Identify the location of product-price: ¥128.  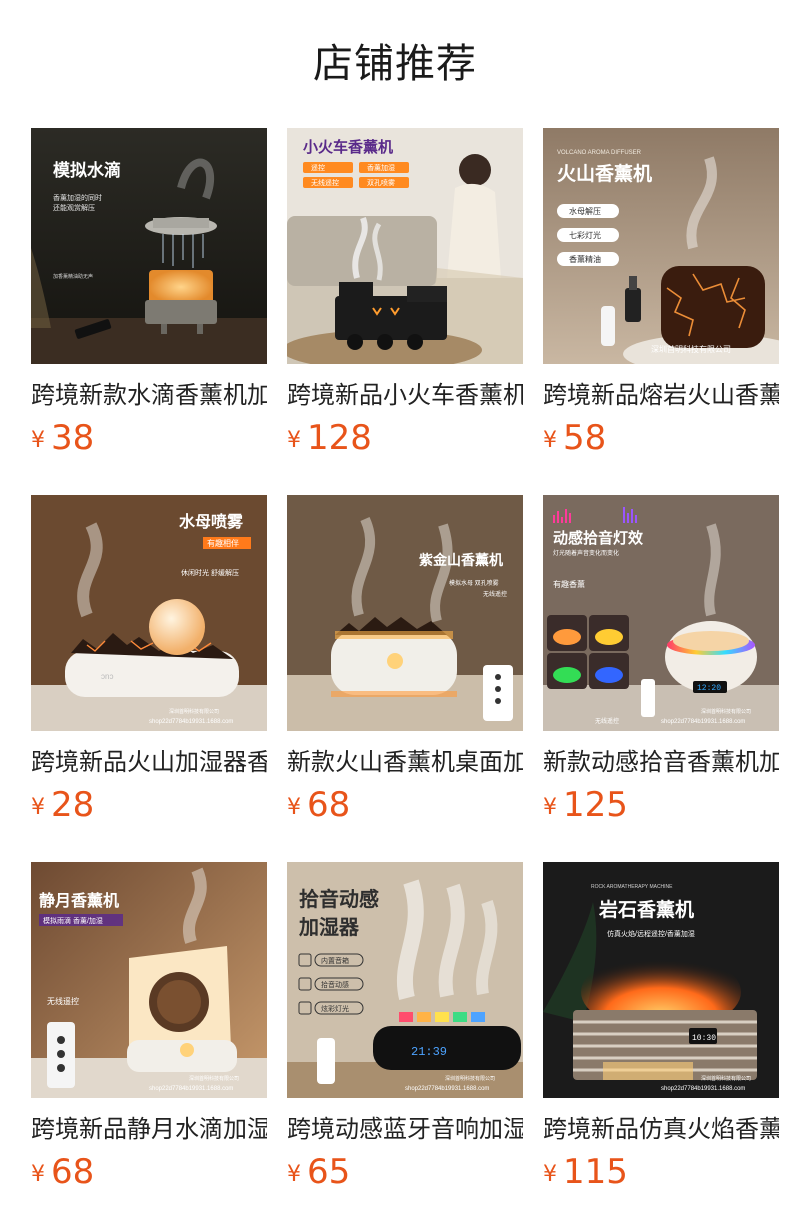
(405, 439).